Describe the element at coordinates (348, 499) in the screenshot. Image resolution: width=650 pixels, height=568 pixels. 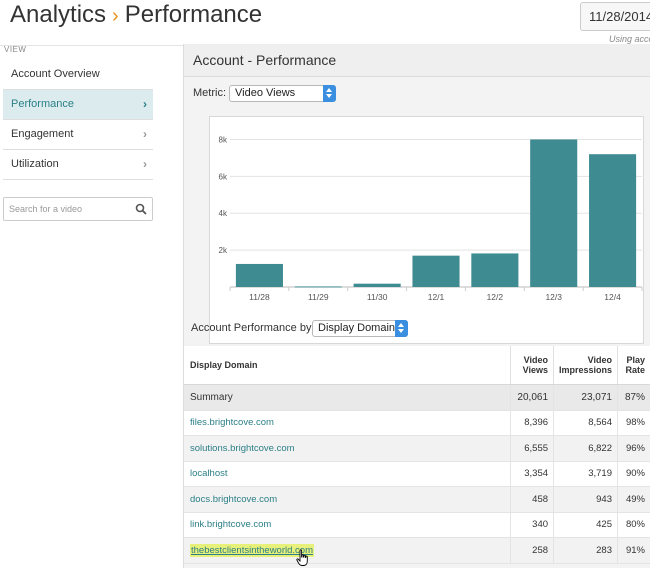
I see `domain-link: docs.brightcove.com` at that location.